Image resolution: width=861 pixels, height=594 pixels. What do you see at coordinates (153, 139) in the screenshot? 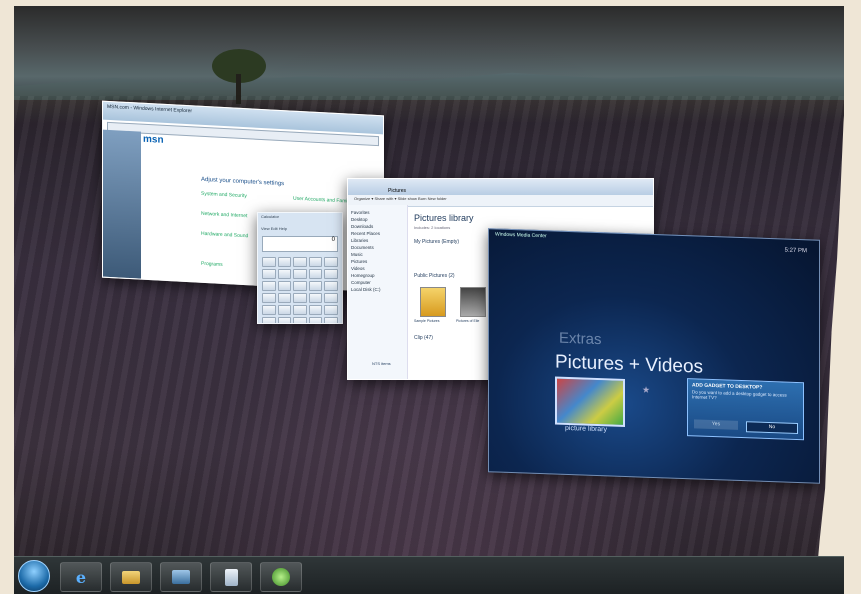
I see `msn-logo: msn` at bounding box center [153, 139].